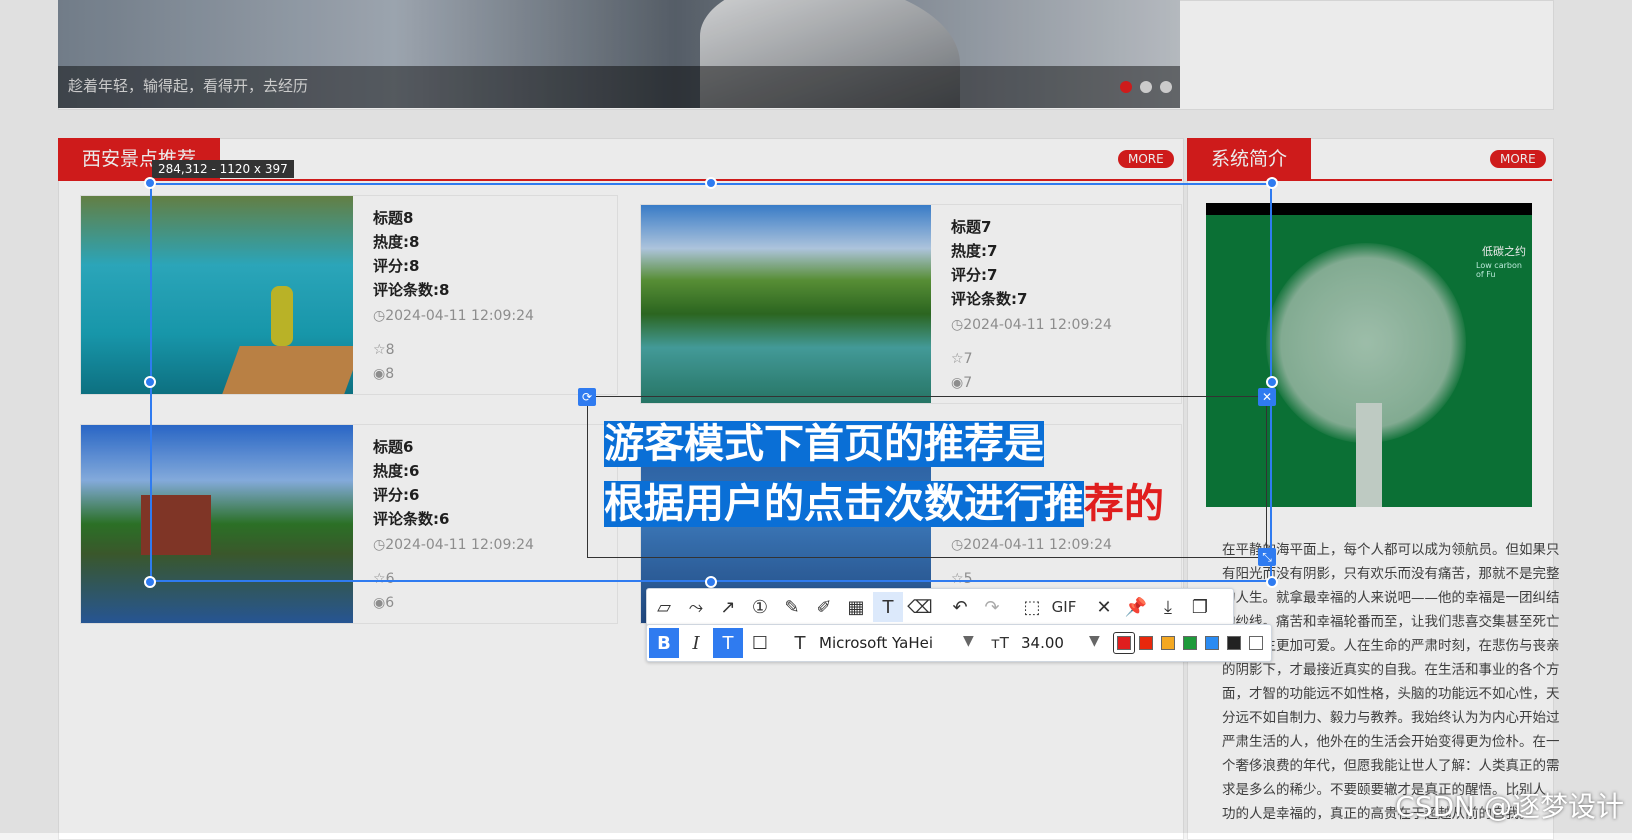 The image size is (1632, 840). I want to click on eraser-icon: ⌫, so click(920, 607).